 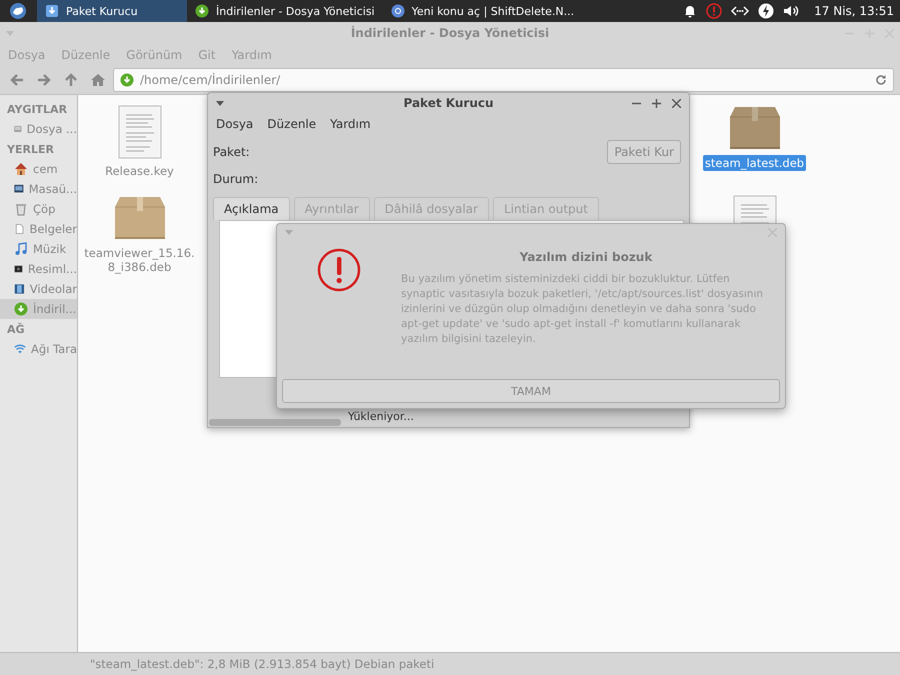 I want to click on window-menu-icon, so click(x=220, y=103).